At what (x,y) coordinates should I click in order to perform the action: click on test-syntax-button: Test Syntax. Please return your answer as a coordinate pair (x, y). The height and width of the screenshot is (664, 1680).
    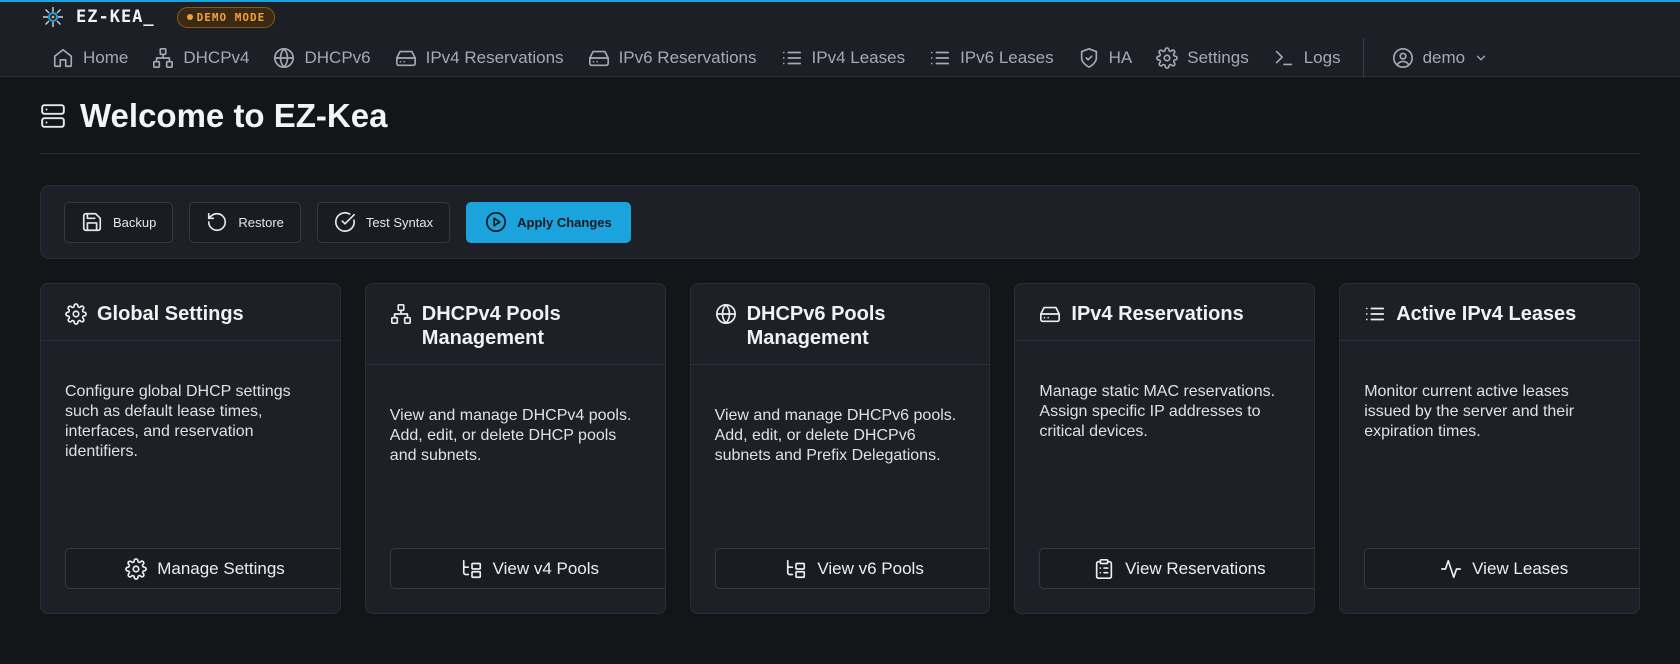
    Looking at the image, I should click on (383, 222).